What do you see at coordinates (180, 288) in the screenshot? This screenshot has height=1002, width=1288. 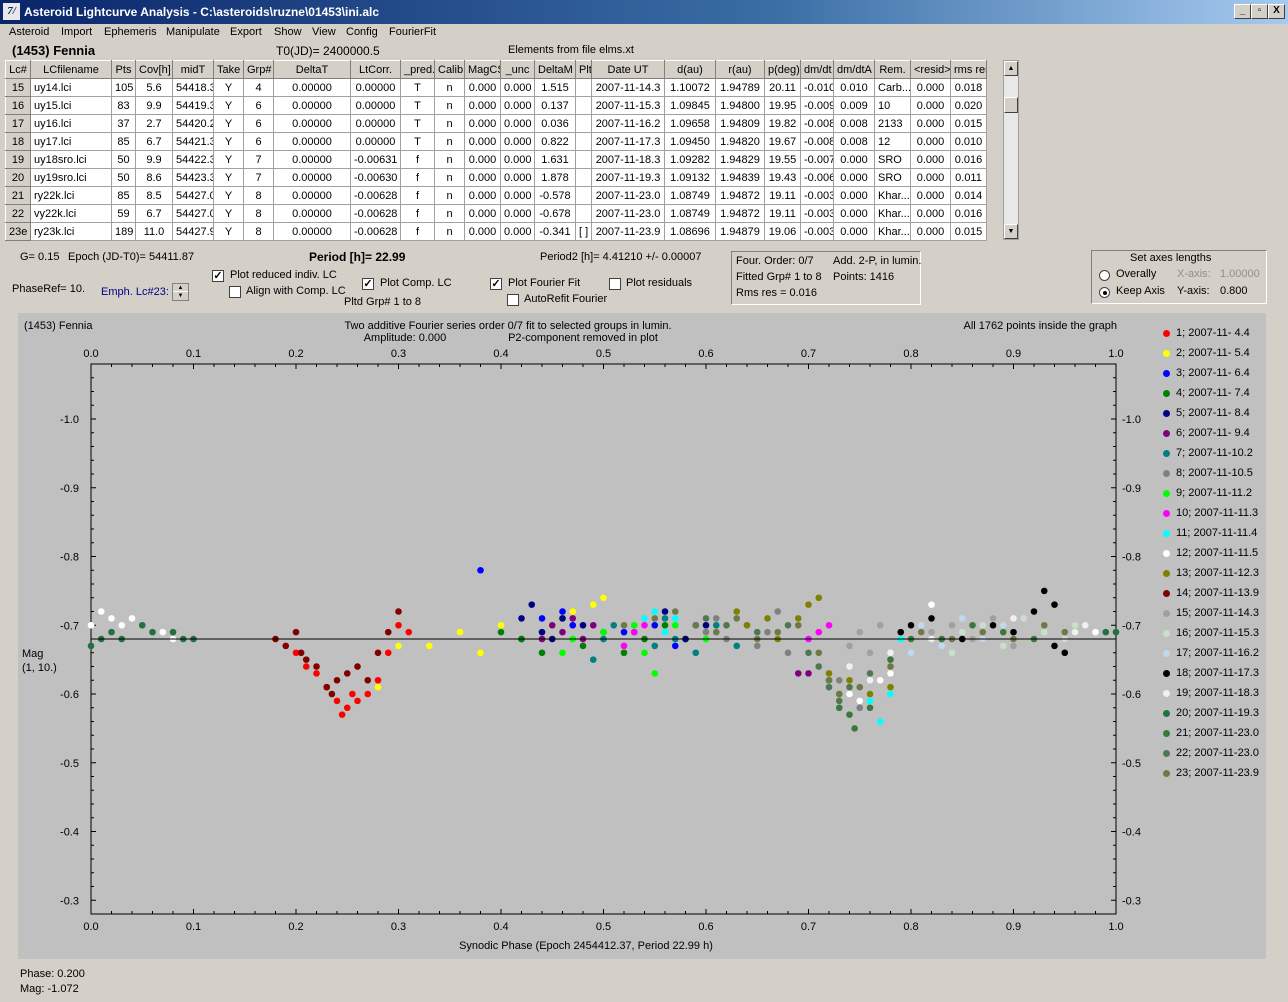 I see `spin-up-icon: ▲` at bounding box center [180, 288].